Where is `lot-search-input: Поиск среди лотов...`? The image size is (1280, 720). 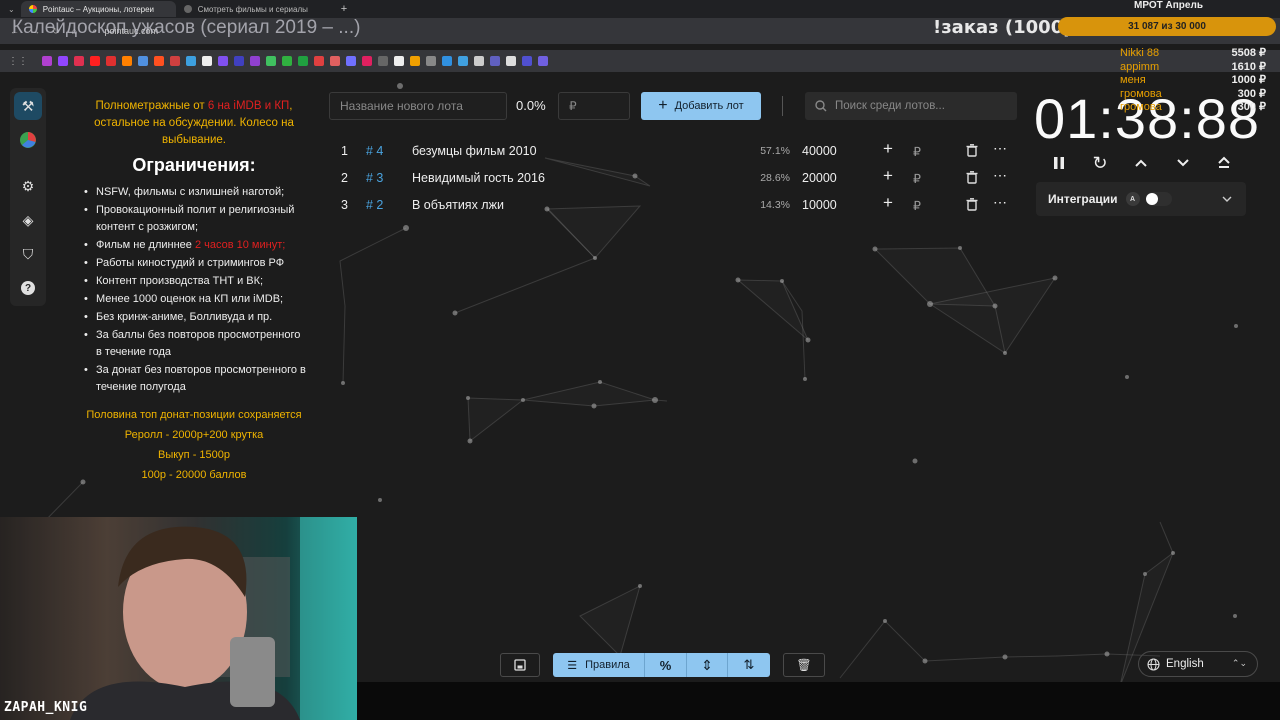 lot-search-input: Поиск среди лотов... is located at coordinates (911, 106).